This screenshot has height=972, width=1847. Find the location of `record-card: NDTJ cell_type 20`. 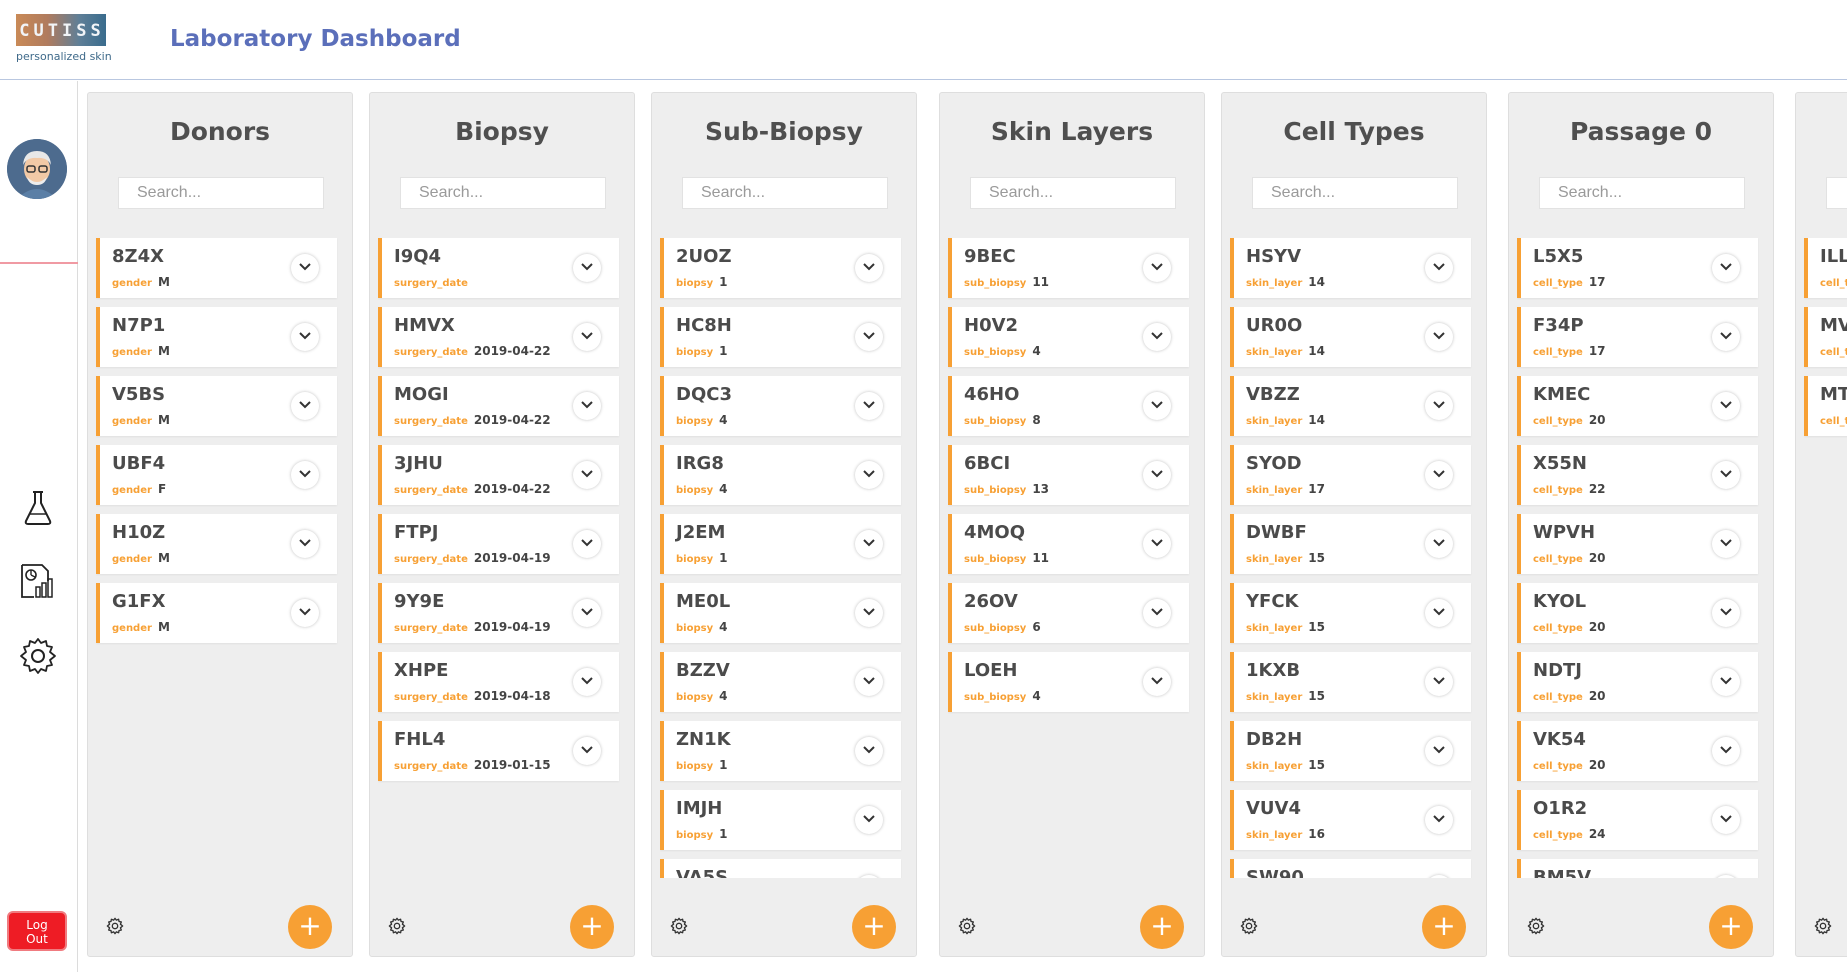

record-card: NDTJ cell_type 20 is located at coordinates (1637, 682).